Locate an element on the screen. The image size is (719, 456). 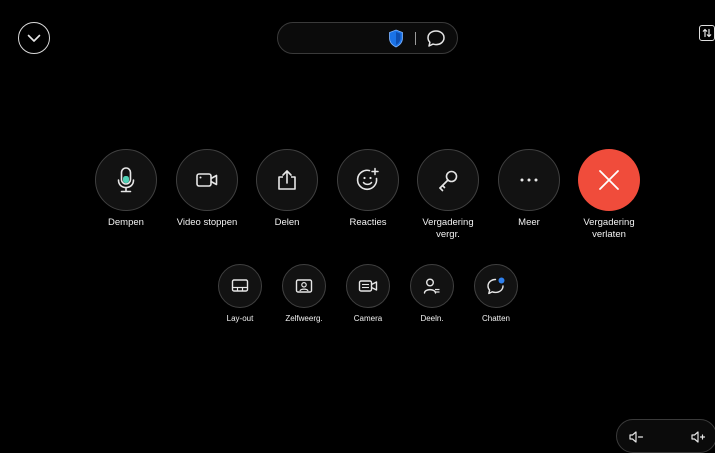
microphone-icon is located at coordinates (126, 180).